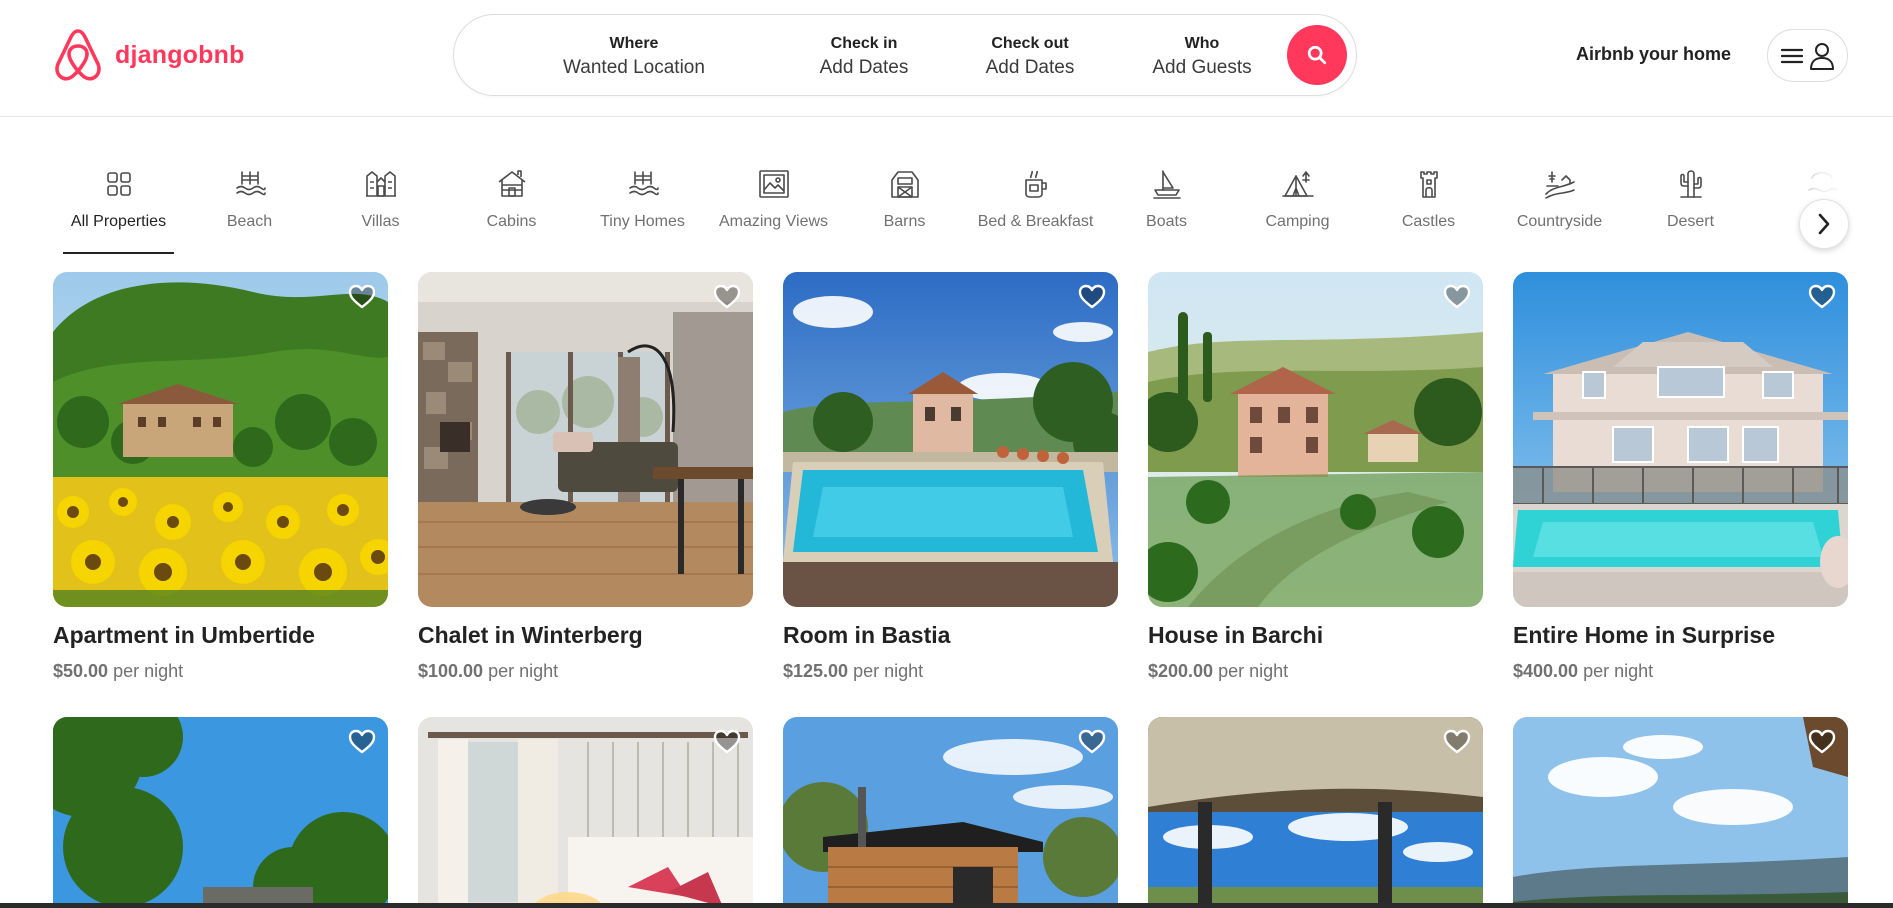 This screenshot has height=908, width=1893. What do you see at coordinates (1202, 57) in the screenshot?
I see `search-who: Who Add Guests` at bounding box center [1202, 57].